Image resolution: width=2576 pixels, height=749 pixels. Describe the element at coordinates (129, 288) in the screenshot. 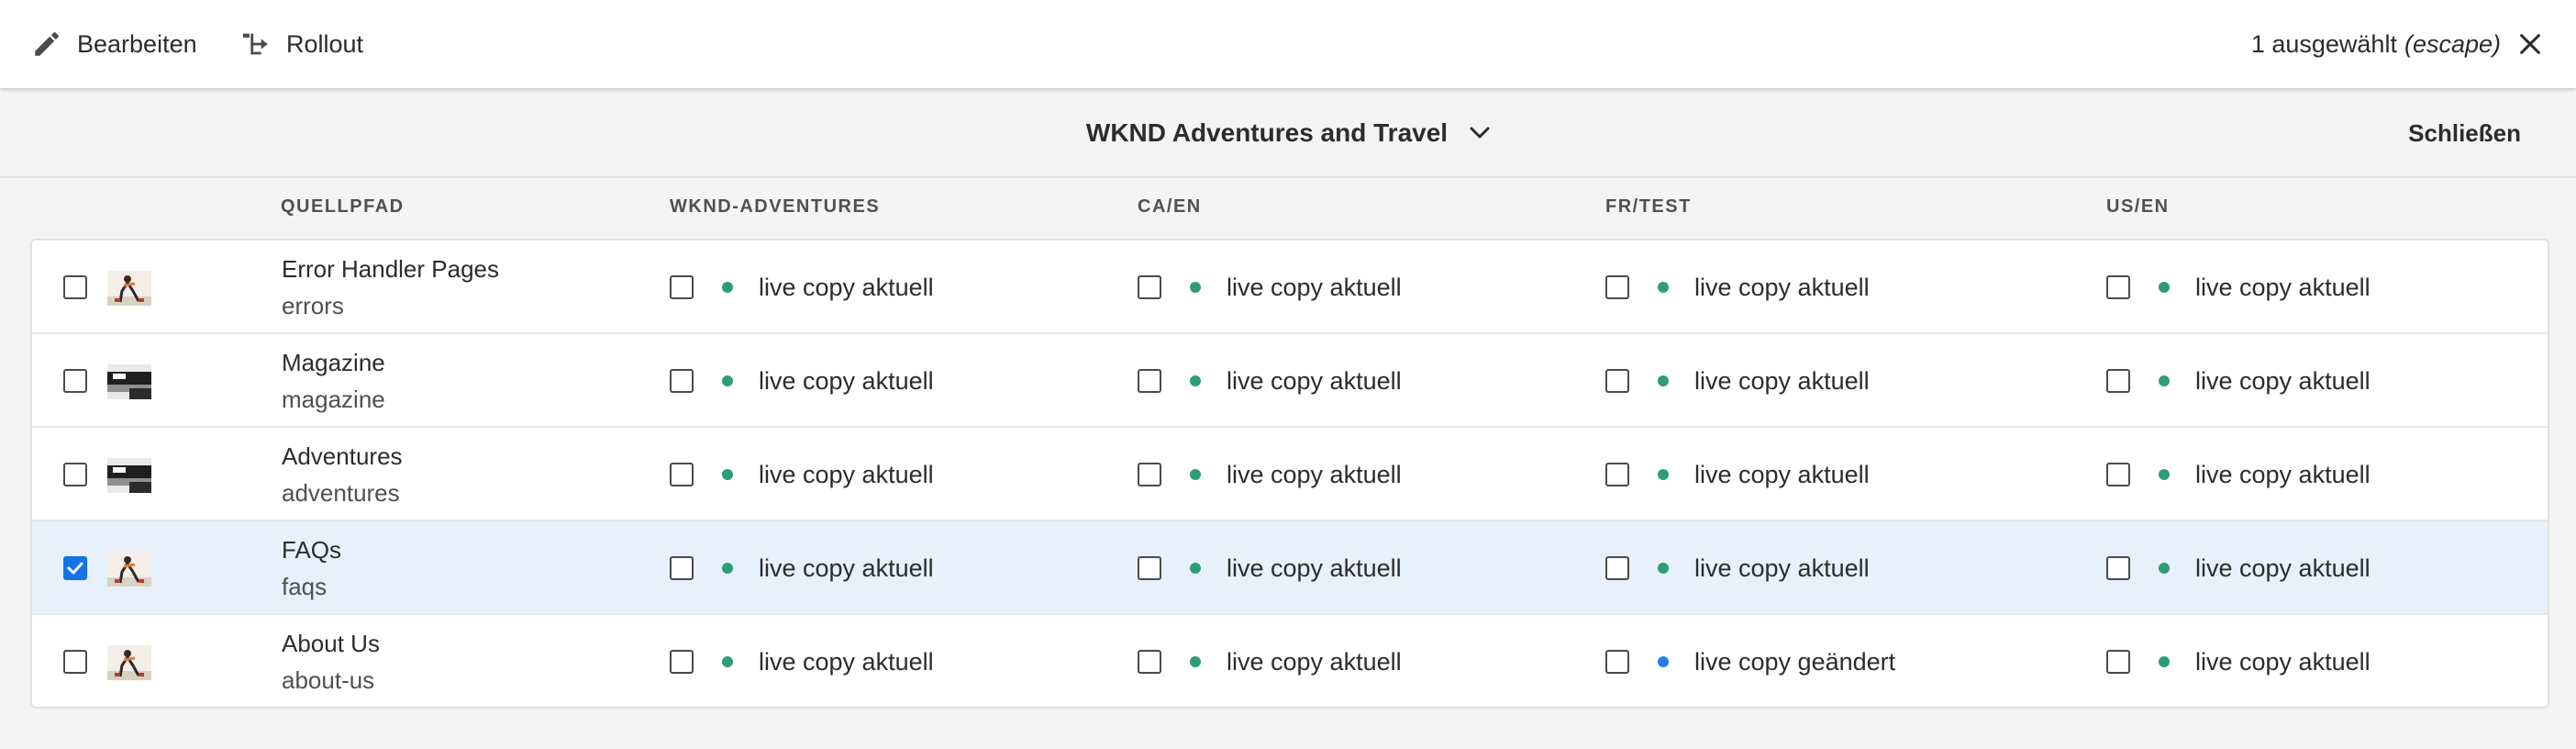

I see `page-thumbnail-person-icon` at that location.